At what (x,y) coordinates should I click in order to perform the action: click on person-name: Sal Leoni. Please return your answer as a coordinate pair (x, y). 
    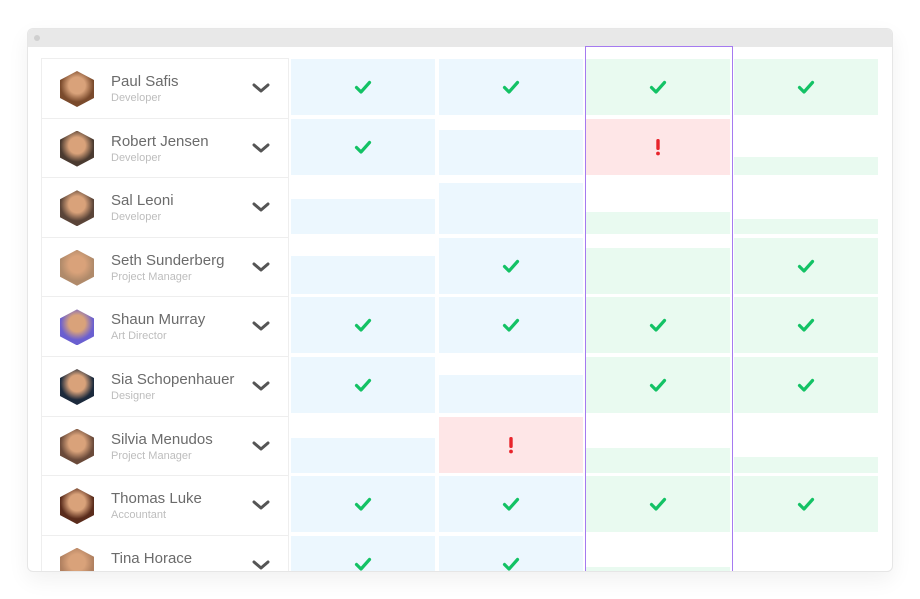
    Looking at the image, I should click on (142, 201).